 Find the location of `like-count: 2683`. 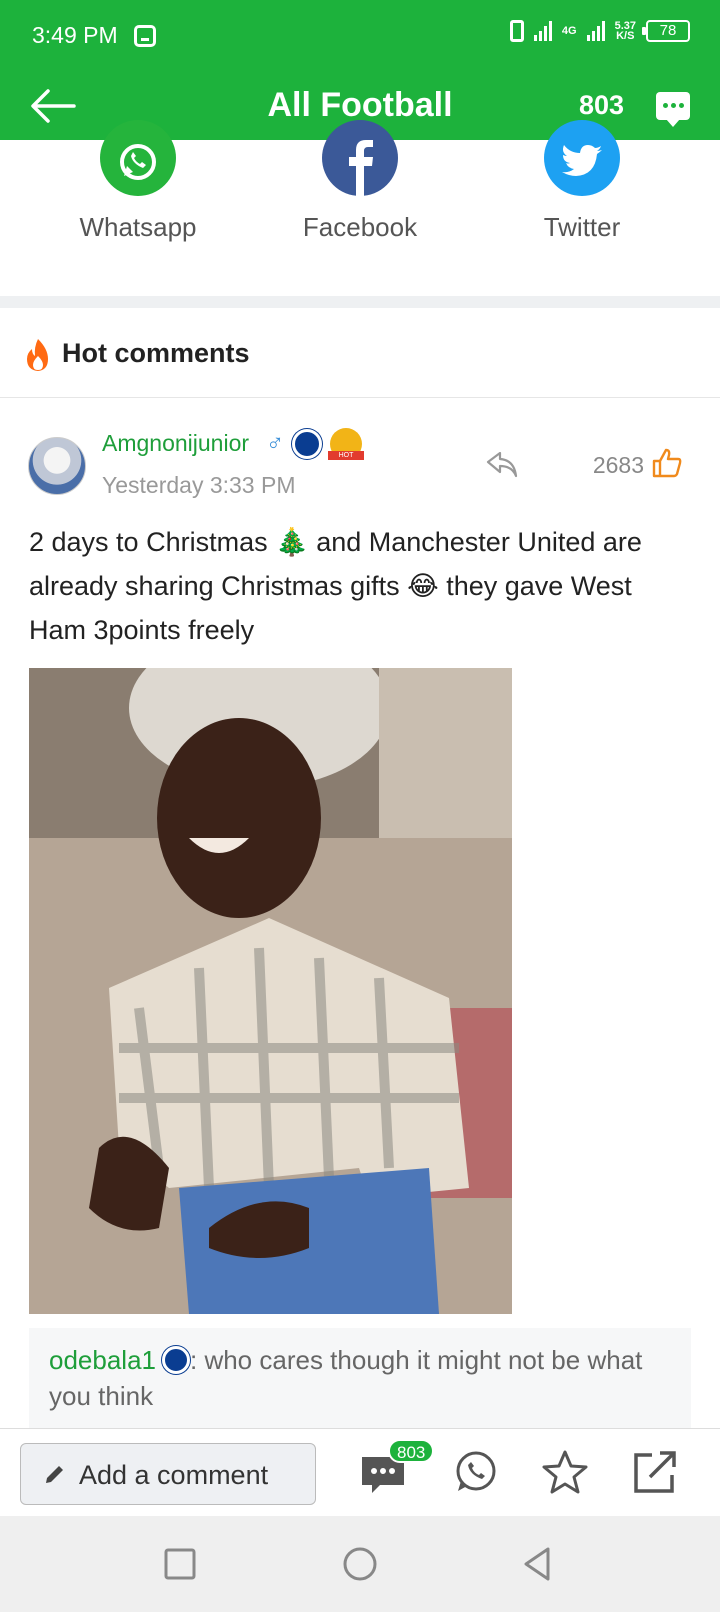

like-count: 2683 is located at coordinates (618, 465).